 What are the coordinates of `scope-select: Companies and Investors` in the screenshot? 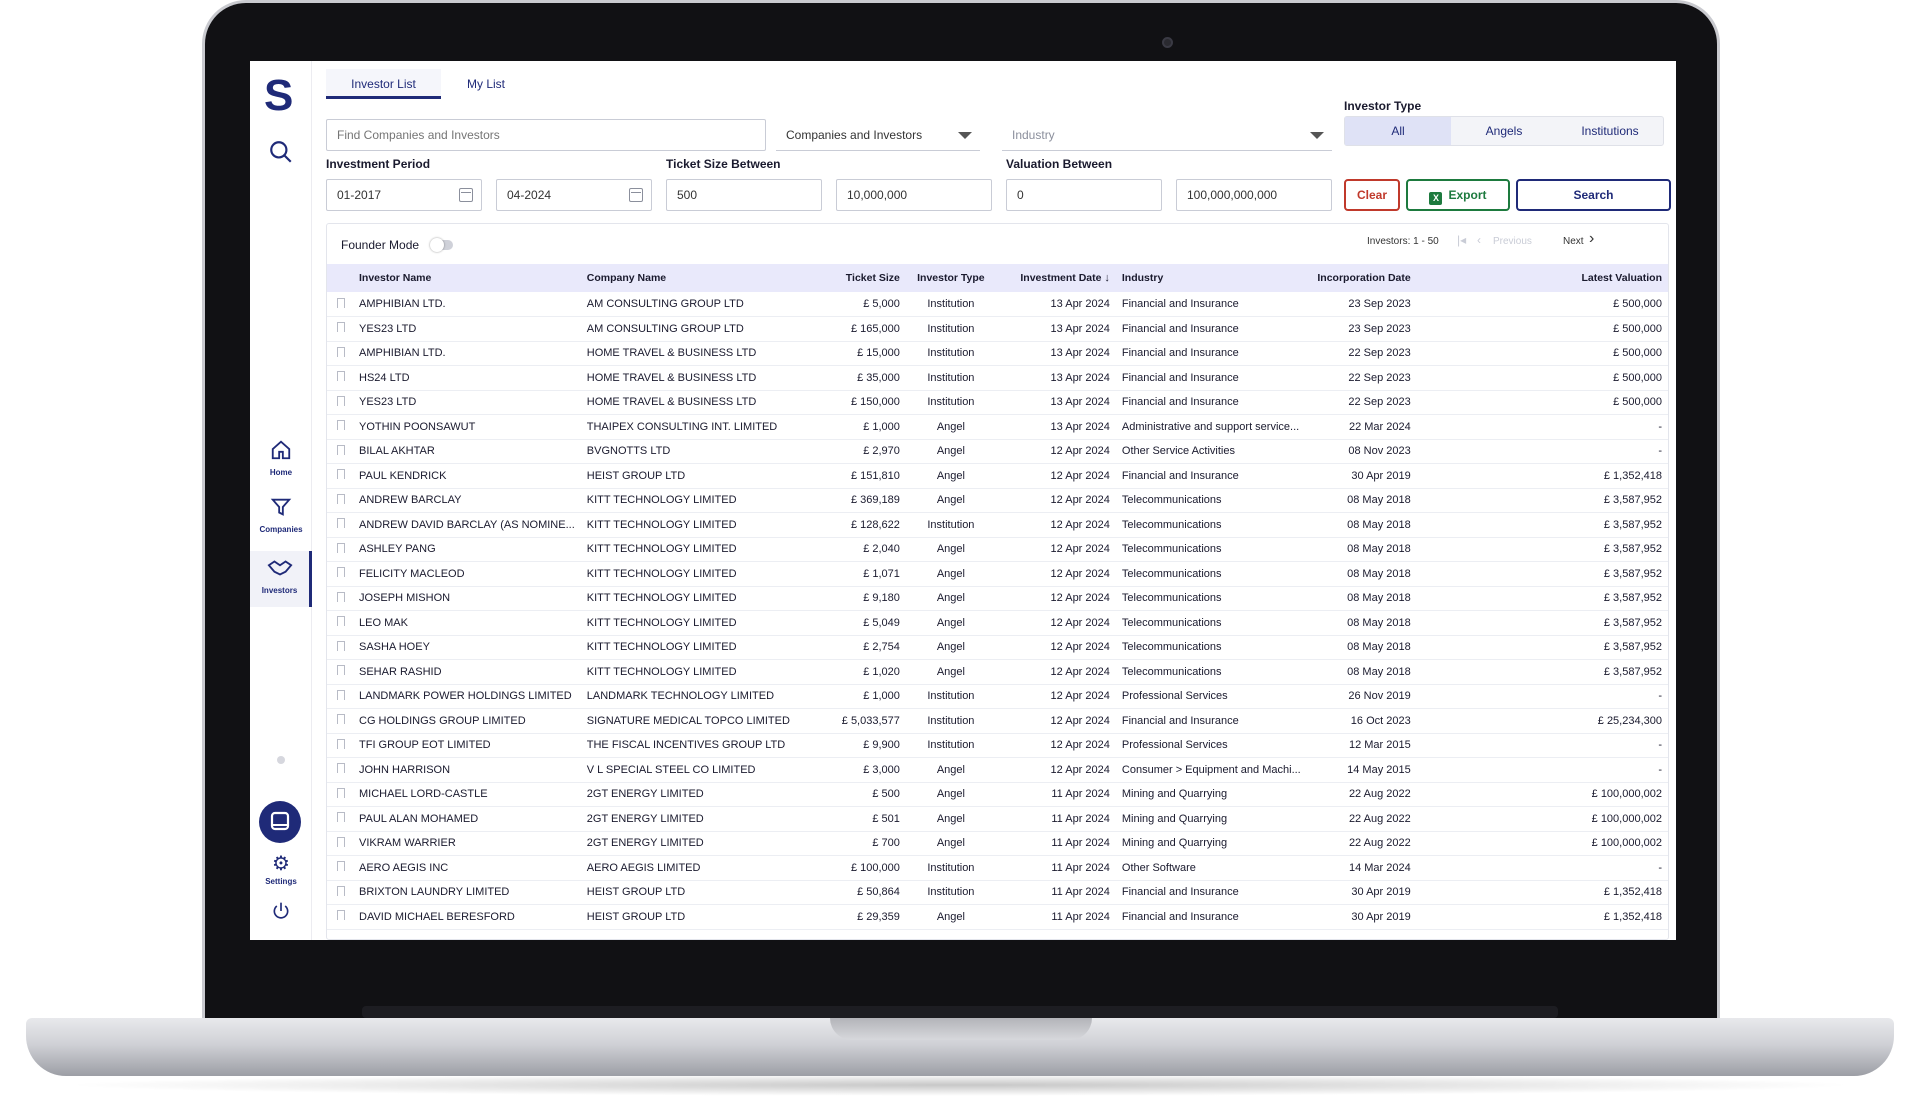 It's located at (878, 135).